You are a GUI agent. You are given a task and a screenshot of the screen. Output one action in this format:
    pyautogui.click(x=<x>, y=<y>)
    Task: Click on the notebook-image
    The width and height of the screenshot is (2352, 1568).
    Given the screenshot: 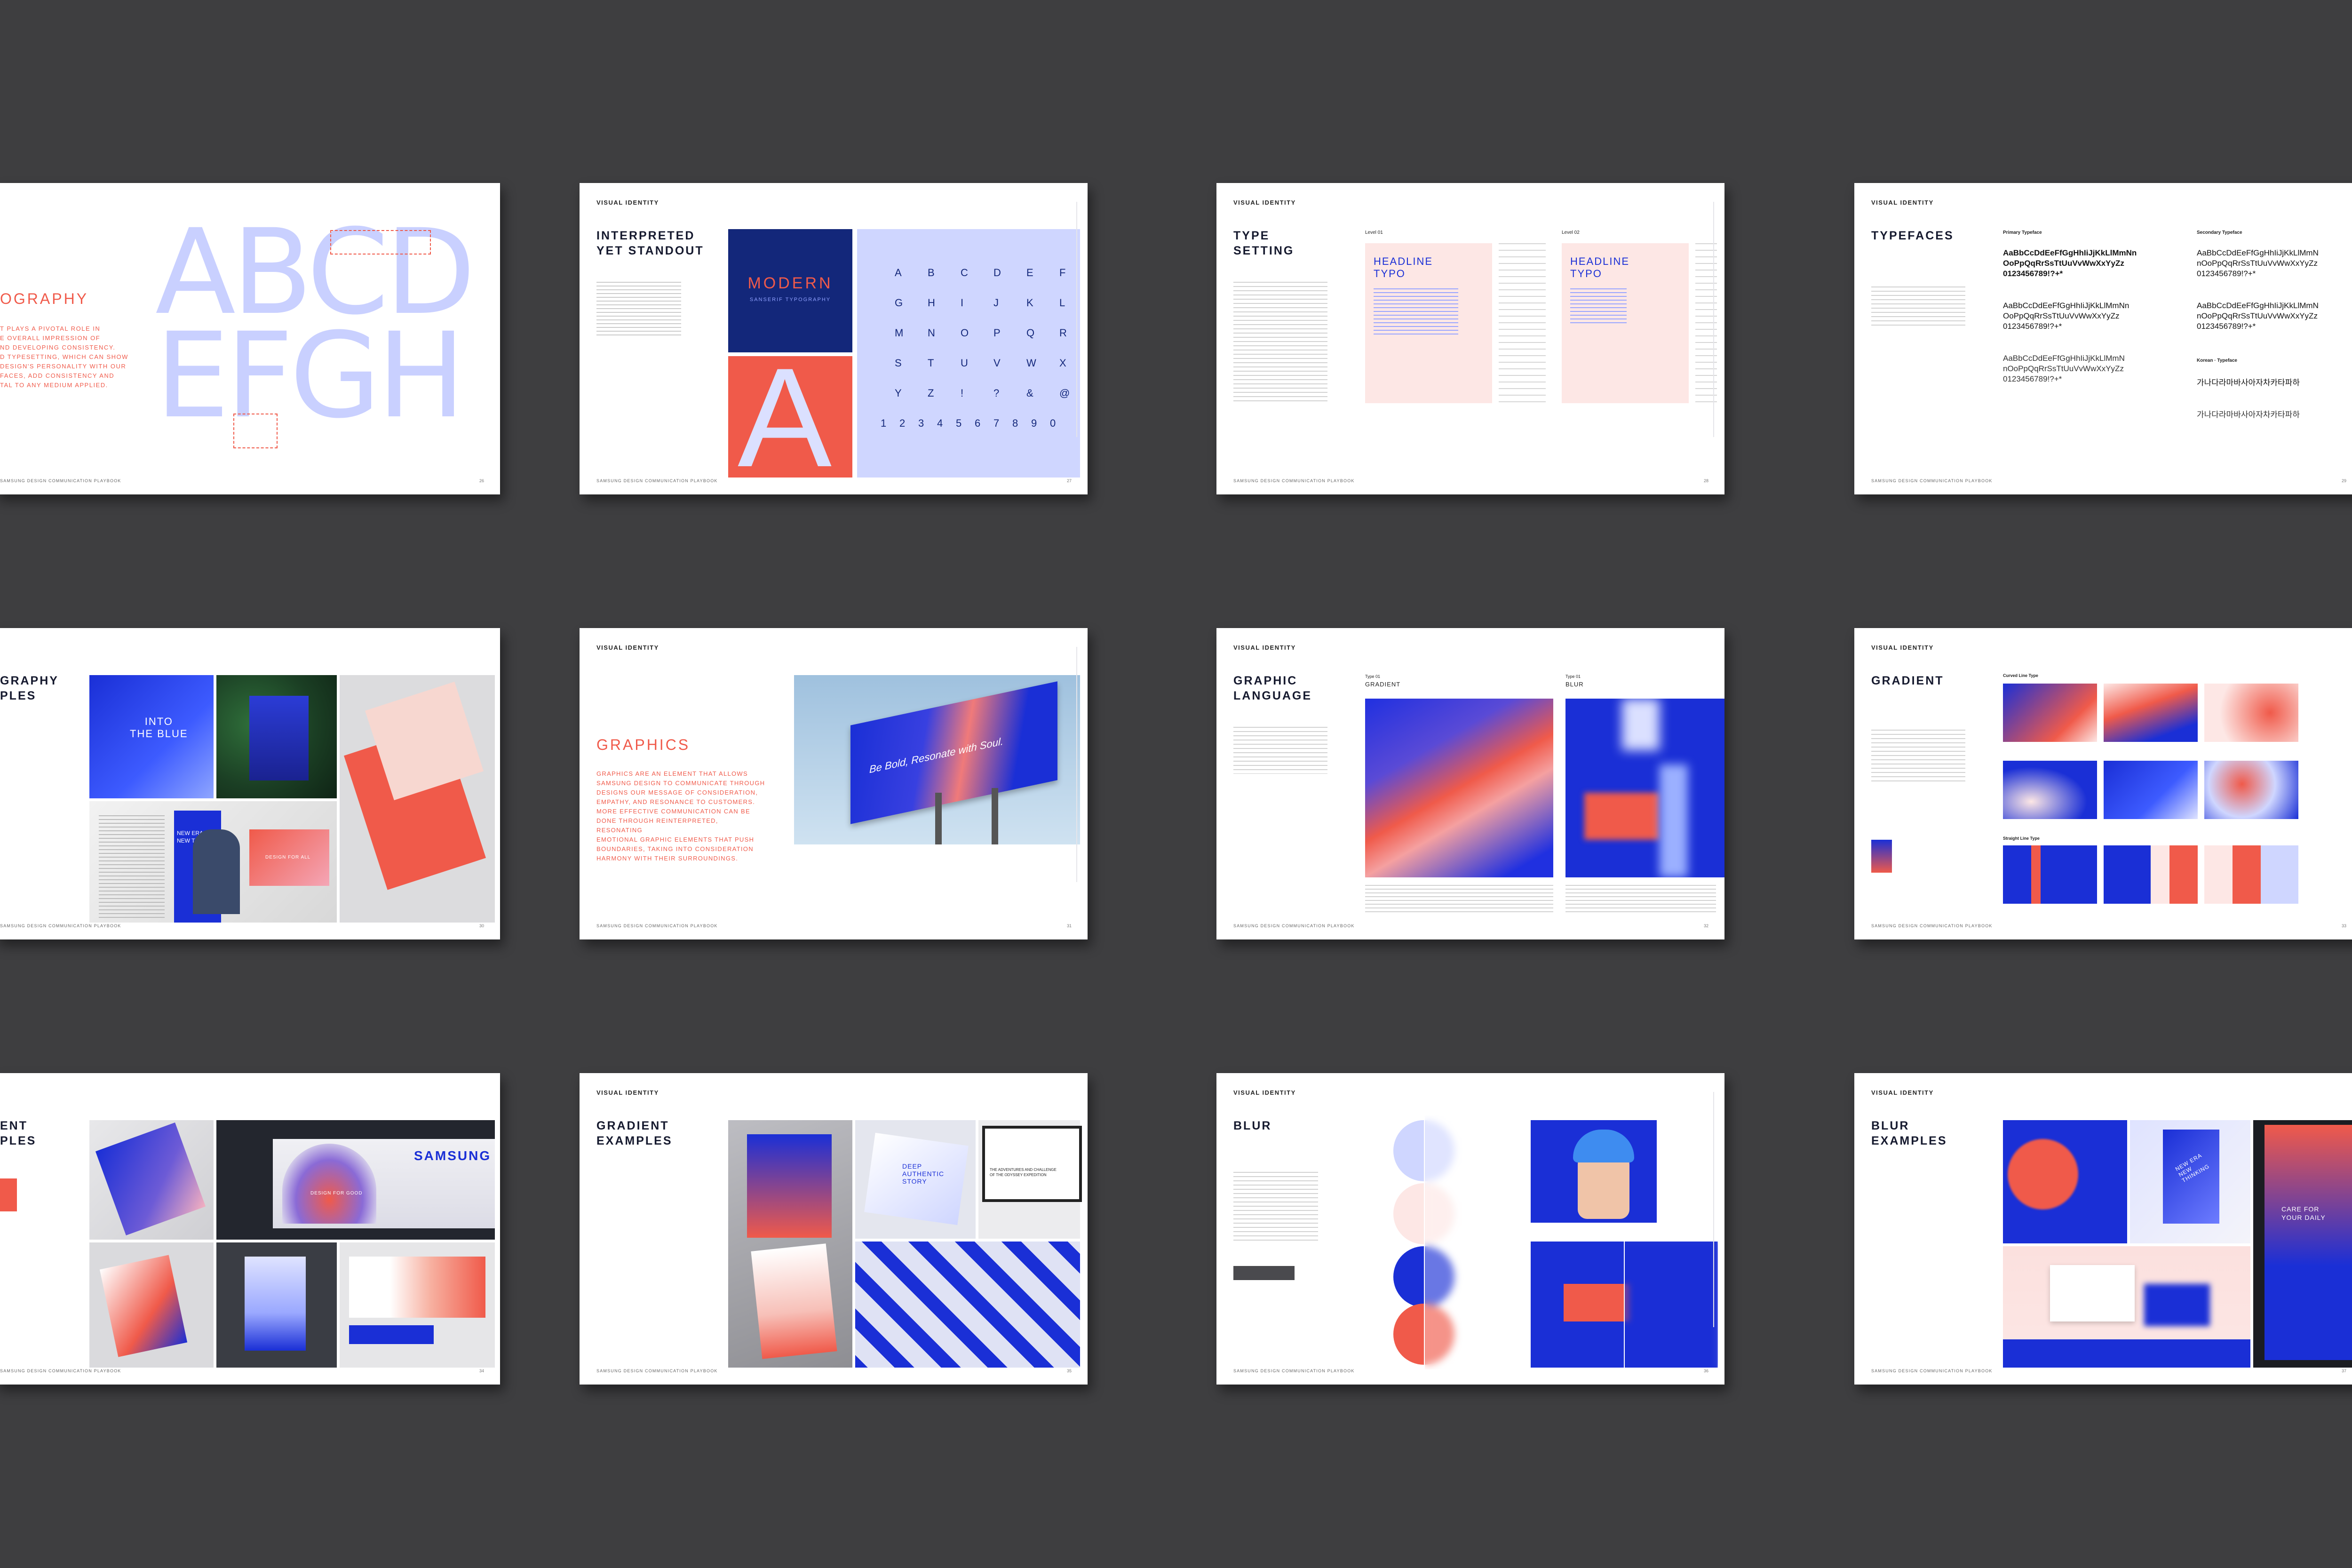 What is the action you would take?
    pyautogui.click(x=151, y=1180)
    